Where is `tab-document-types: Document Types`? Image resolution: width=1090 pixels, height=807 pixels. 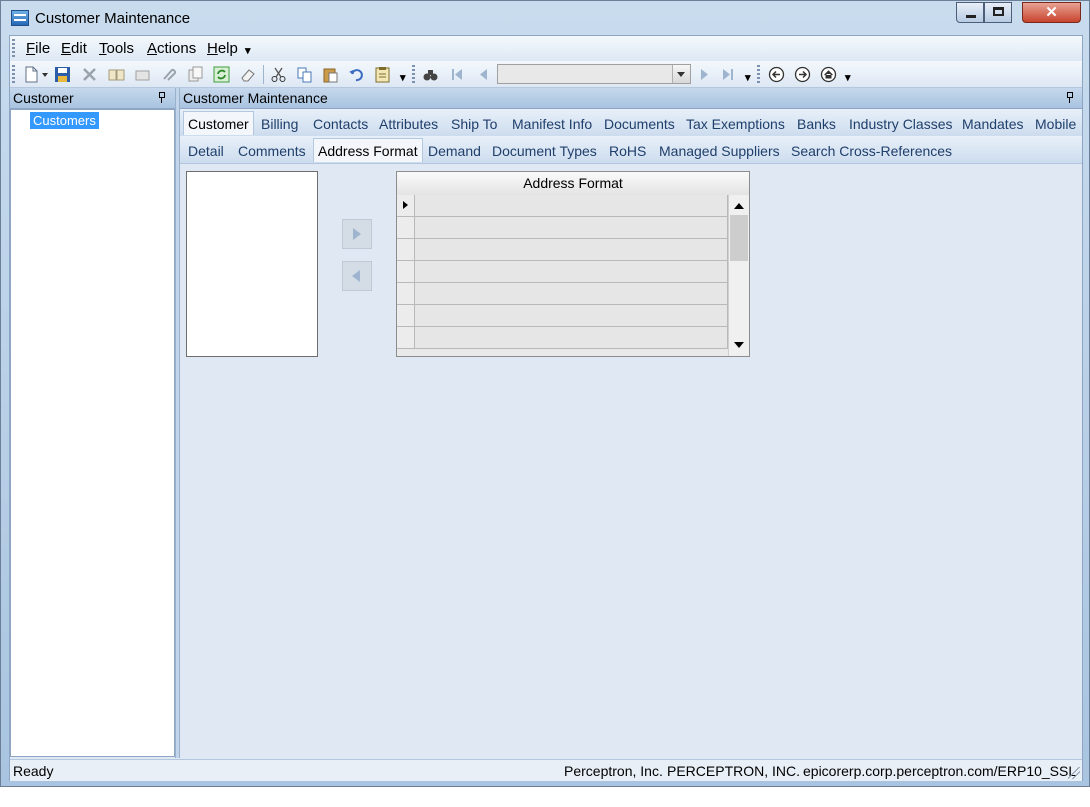 tab-document-types: Document Types is located at coordinates (544, 151).